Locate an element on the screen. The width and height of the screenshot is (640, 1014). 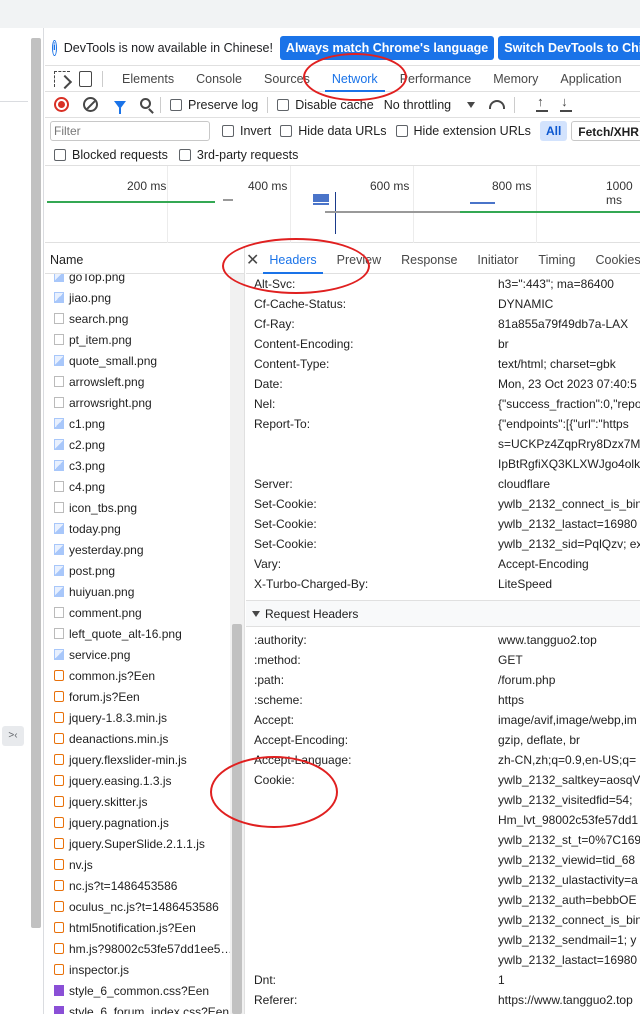
page-scrollbar is located at coordinates (36, 483).